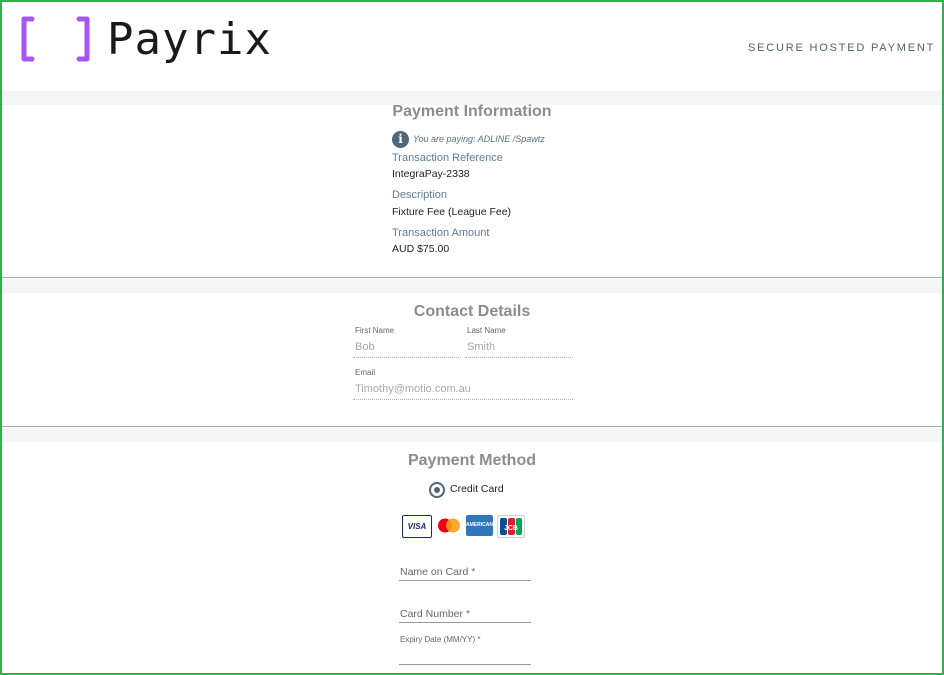  I want to click on transaction-amount-label: Transaction Amount, so click(441, 233).